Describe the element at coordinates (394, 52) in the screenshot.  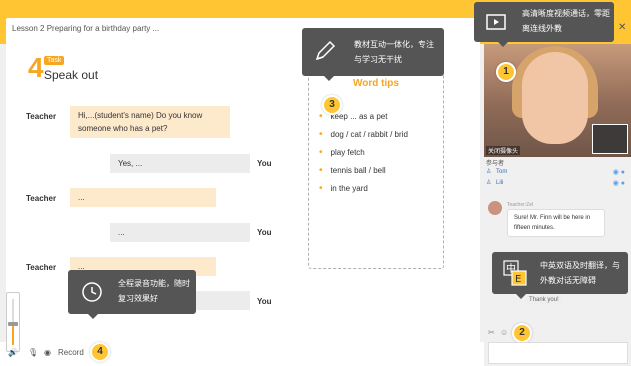
I see `textbook-tooltip-text: 教材互动一体化，专注与学习无干扰` at that location.